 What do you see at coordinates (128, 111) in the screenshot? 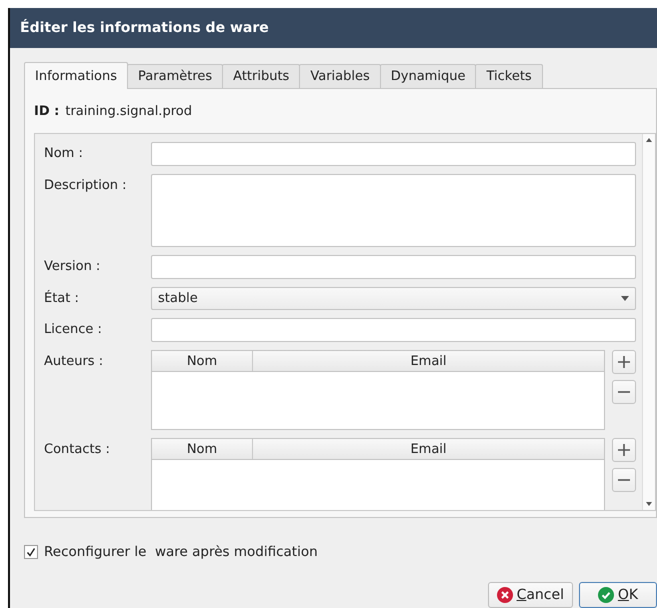
I see `id-value: training.signal.prod` at bounding box center [128, 111].